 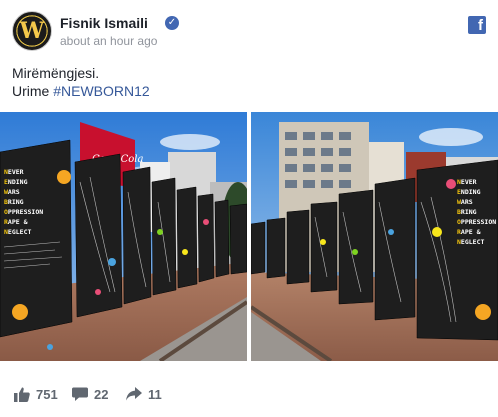 I want to click on verified-badge-icon: ✓, so click(x=172, y=23).